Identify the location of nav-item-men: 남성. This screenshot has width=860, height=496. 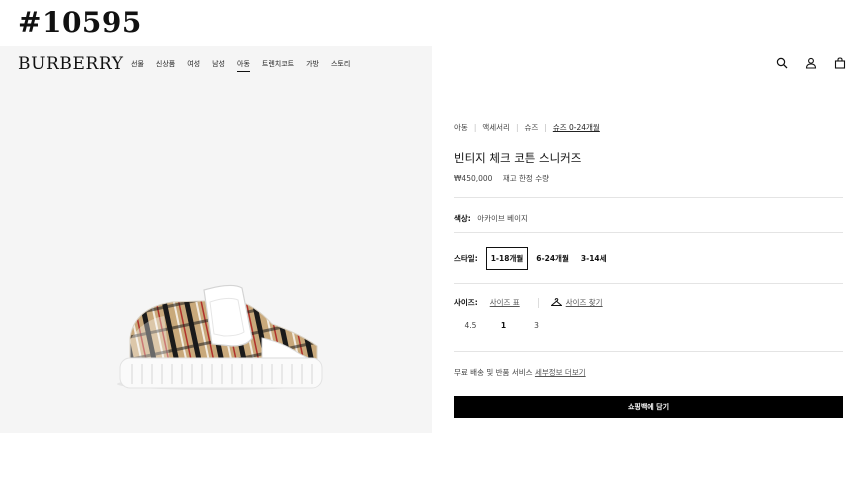
(218, 65).